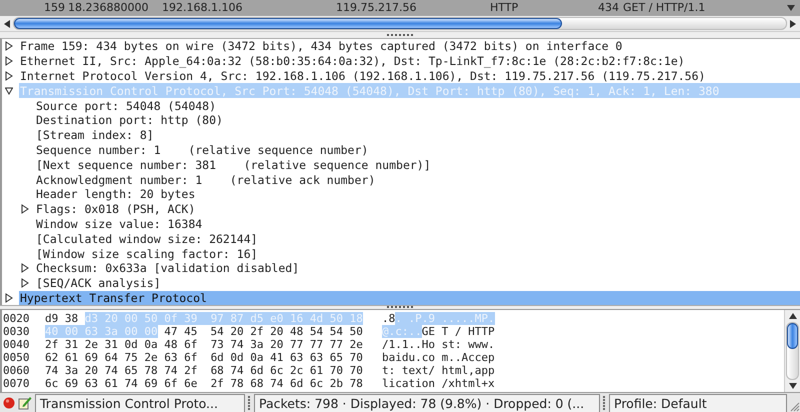  Describe the element at coordinates (401, 46) in the screenshot. I see `tree-row: Frame 159: 434 bytes on wire (3472 bits), 434 bytes captured (3472 bits) on interface 0` at that location.